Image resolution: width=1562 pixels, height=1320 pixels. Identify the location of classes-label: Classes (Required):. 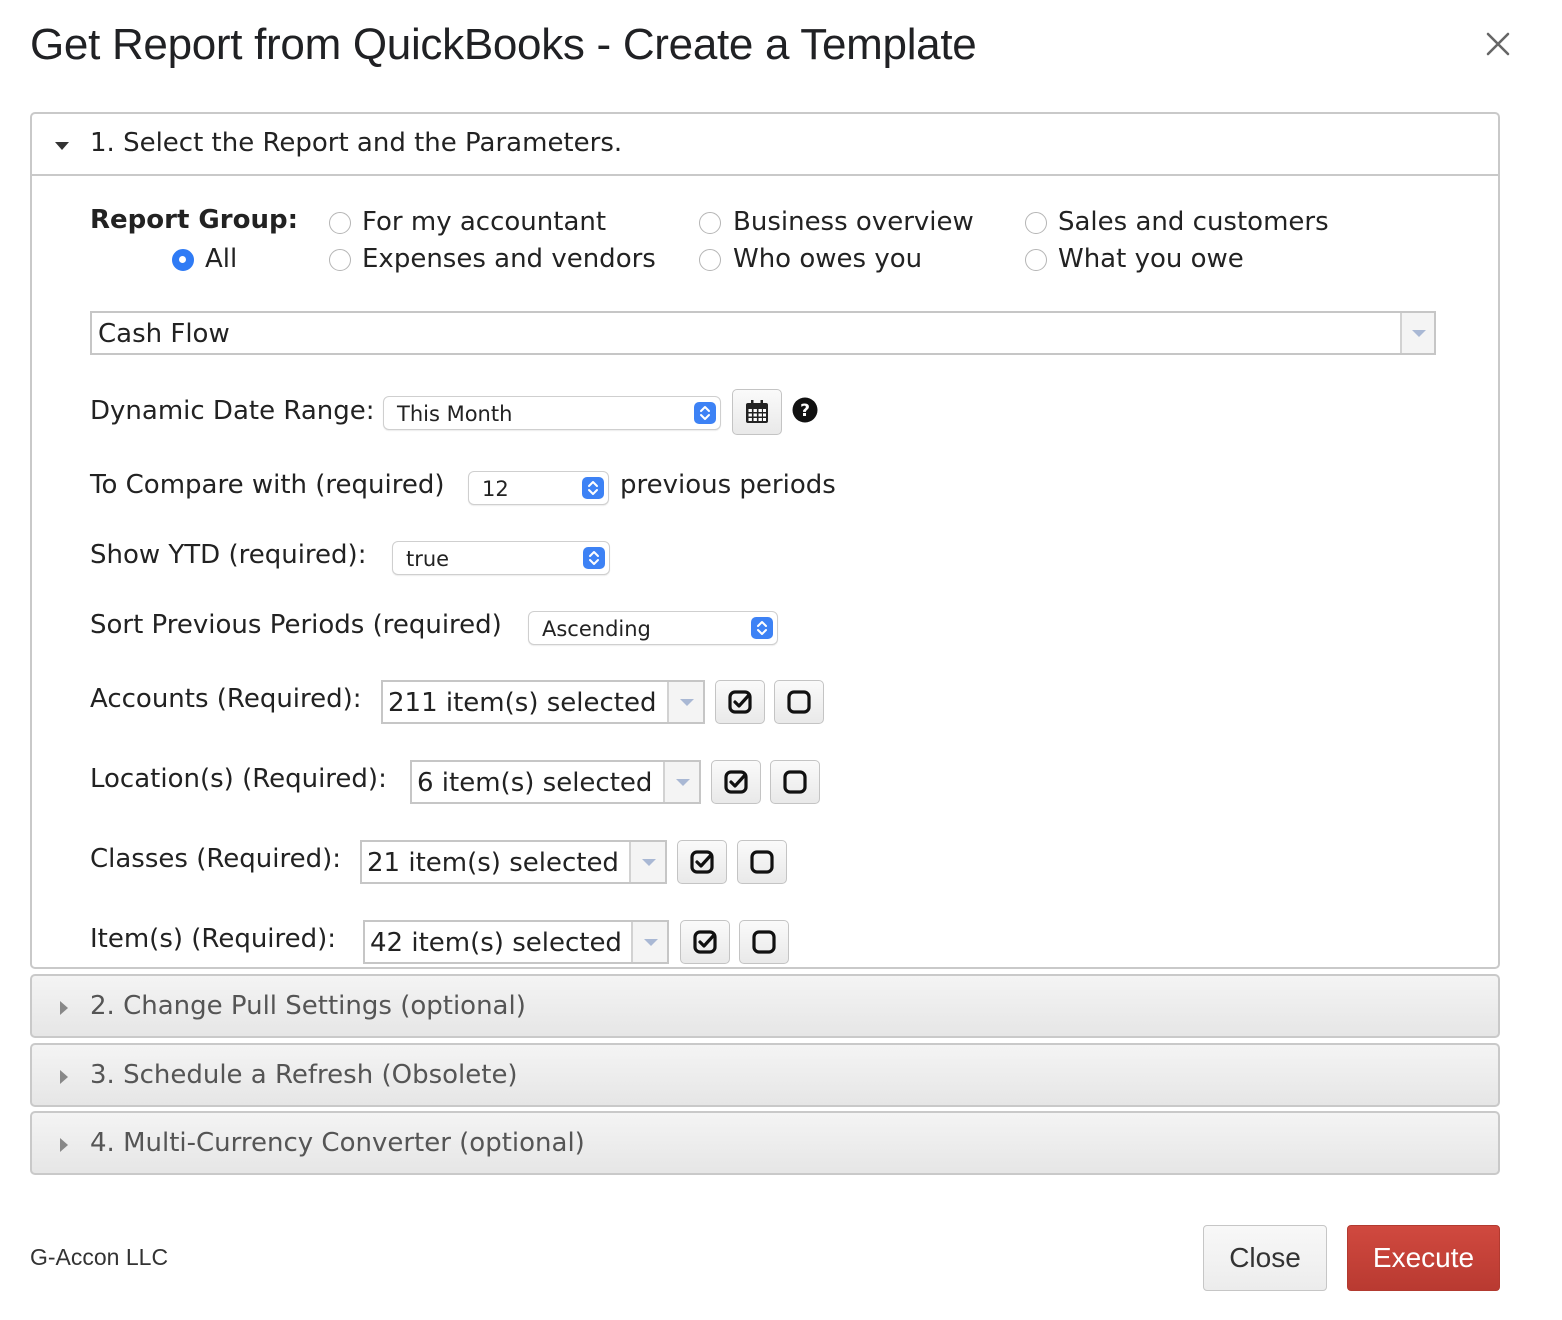
(215, 859).